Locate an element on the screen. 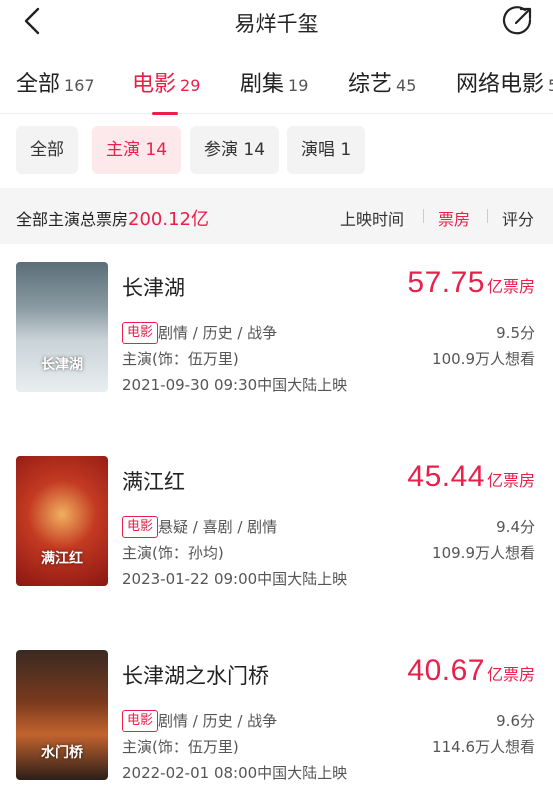 The image size is (553, 789). genres: 悬疑 / 喜剧 / 剧情 is located at coordinates (218, 527).